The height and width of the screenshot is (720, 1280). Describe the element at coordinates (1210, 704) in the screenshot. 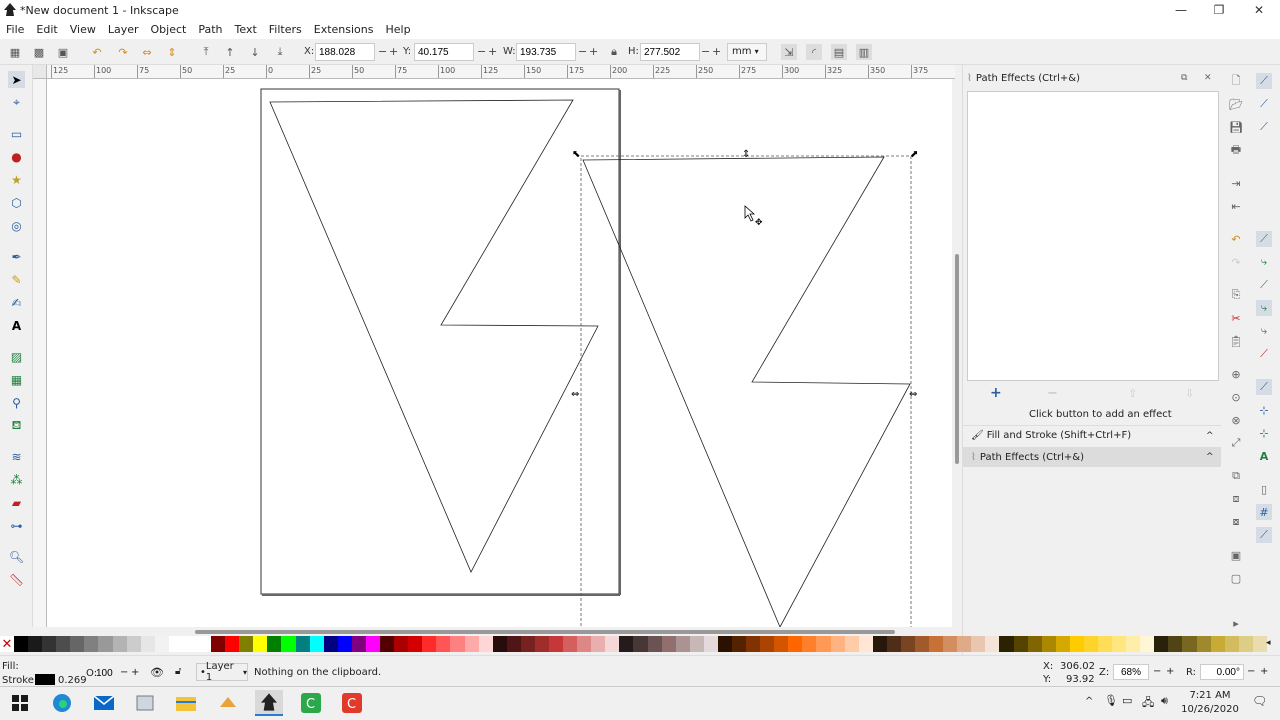

I see `clock: 7:21 AM 10/26/2020` at that location.